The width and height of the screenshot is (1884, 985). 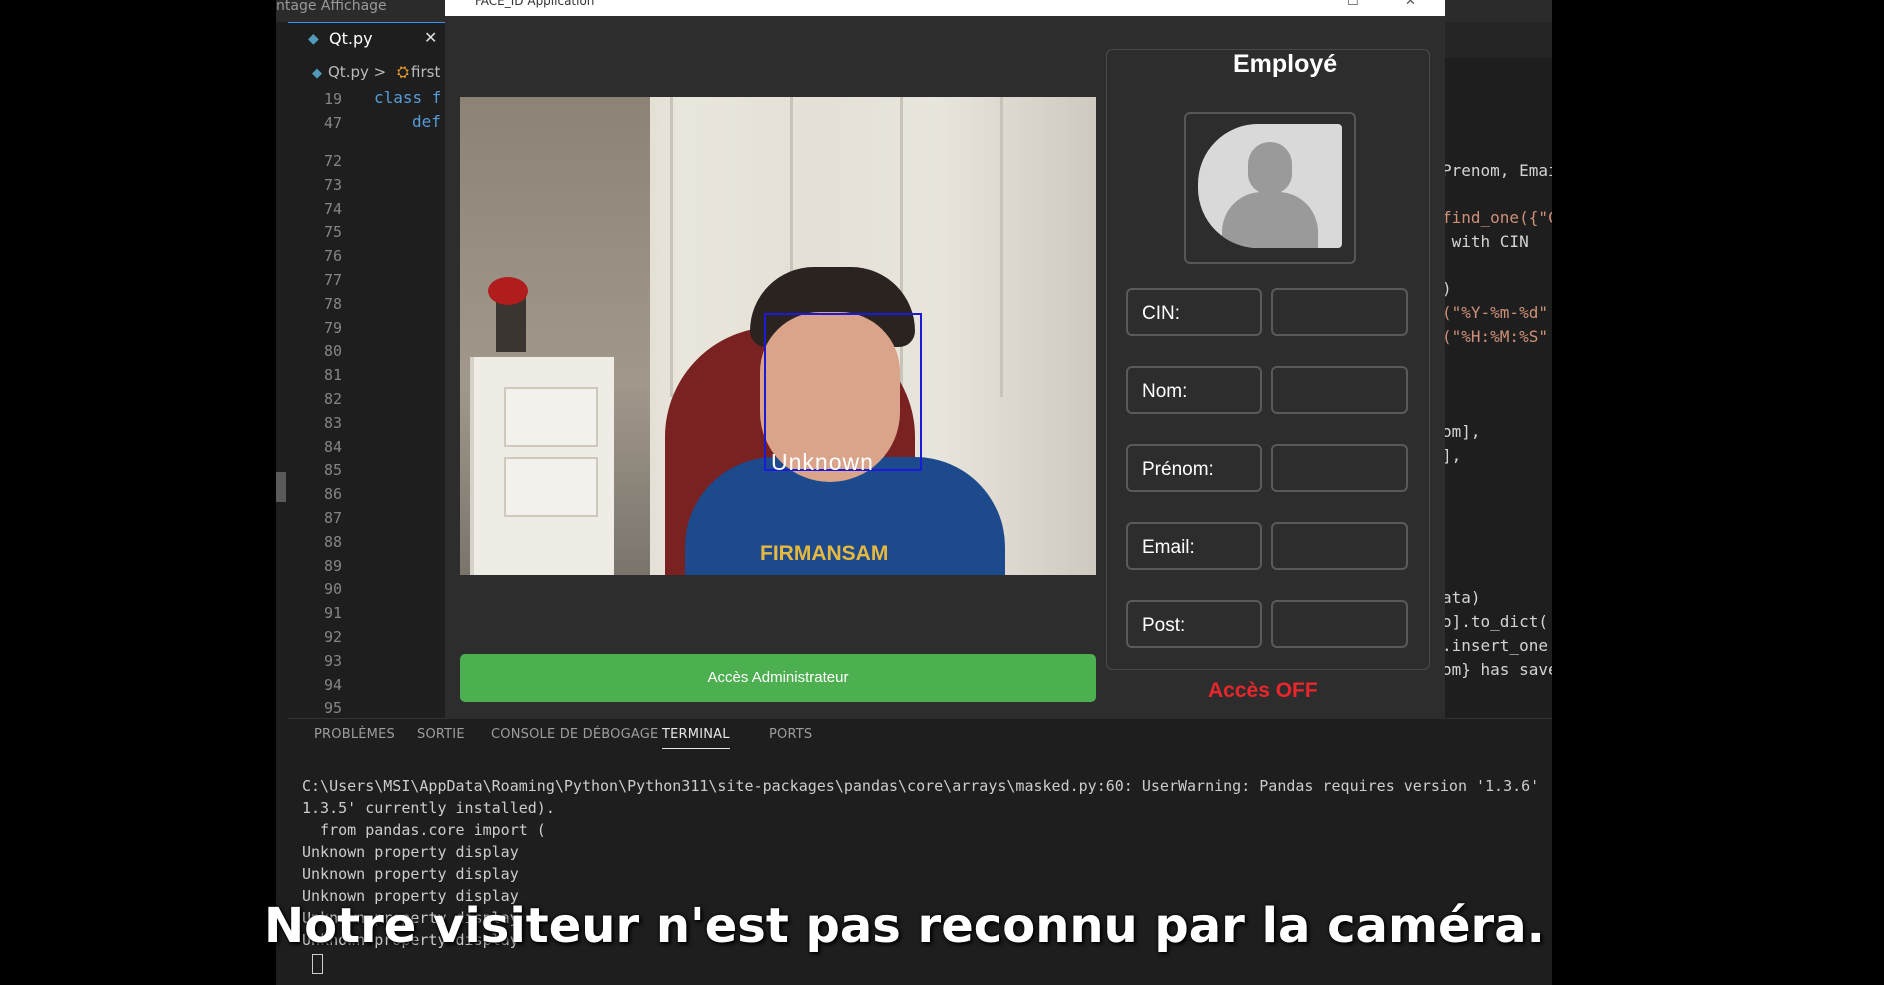 What do you see at coordinates (332, 161) in the screenshot?
I see `line-number: 72` at bounding box center [332, 161].